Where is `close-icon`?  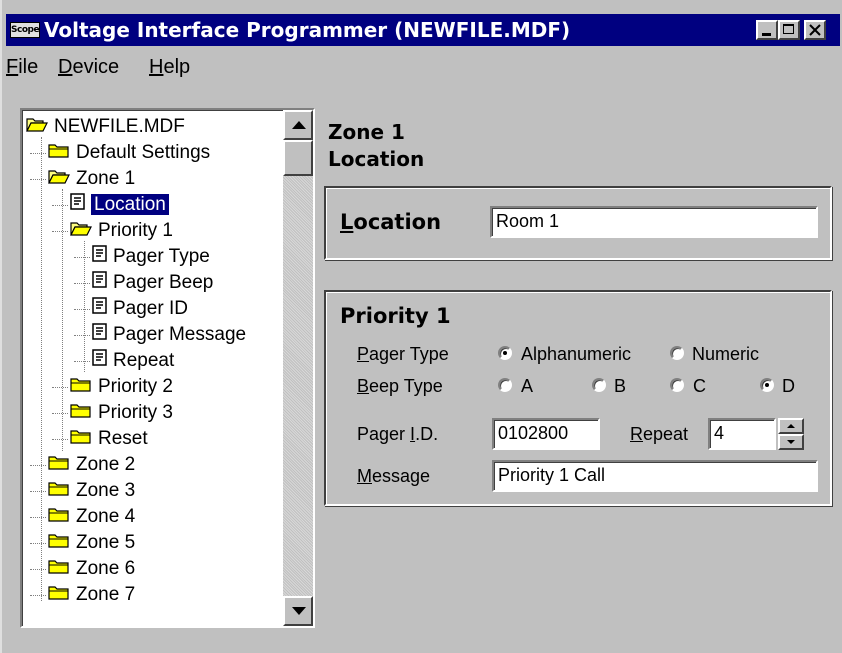
close-icon is located at coordinates (815, 30).